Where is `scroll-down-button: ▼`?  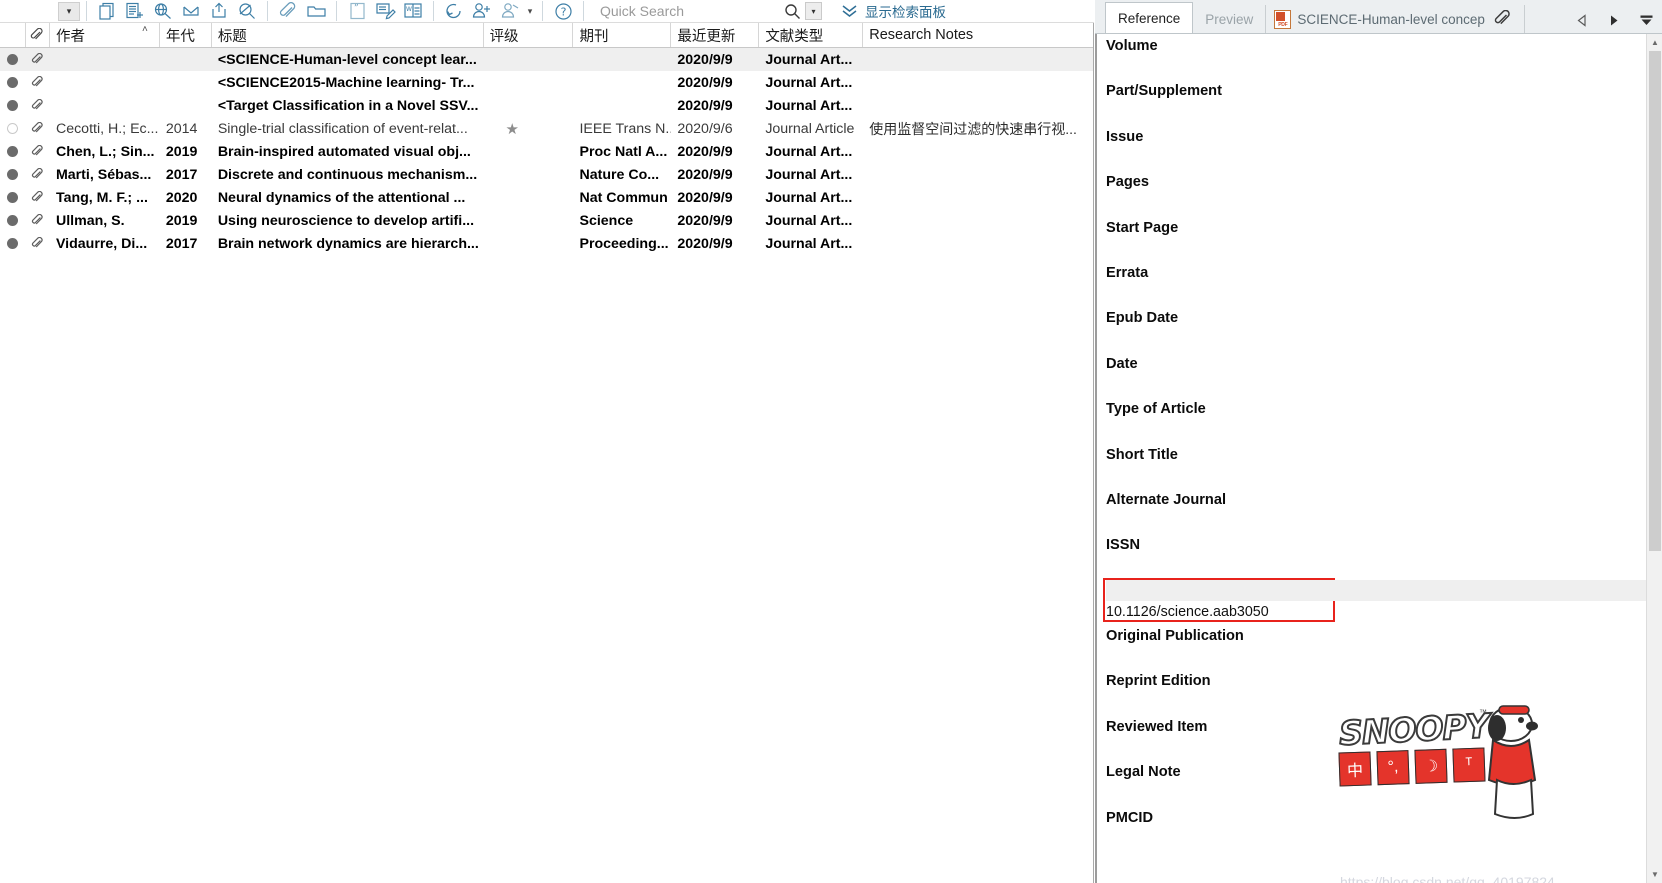
scroll-down-button: ▼ is located at coordinates (1654, 874).